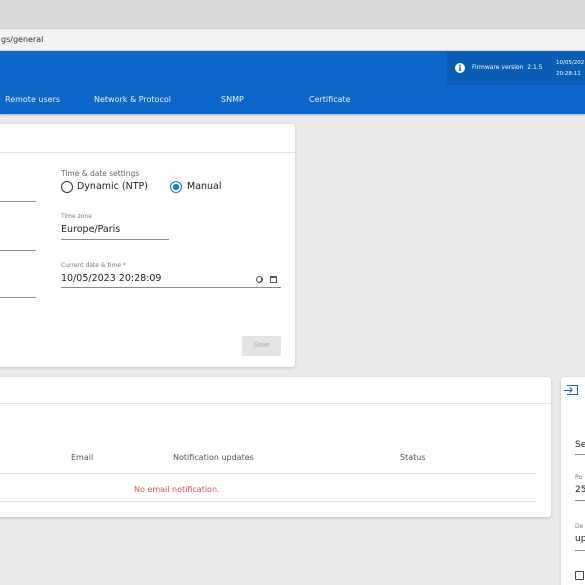  Describe the element at coordinates (22, 39) in the screenshot. I see `address-bar-url: gs/general` at that location.